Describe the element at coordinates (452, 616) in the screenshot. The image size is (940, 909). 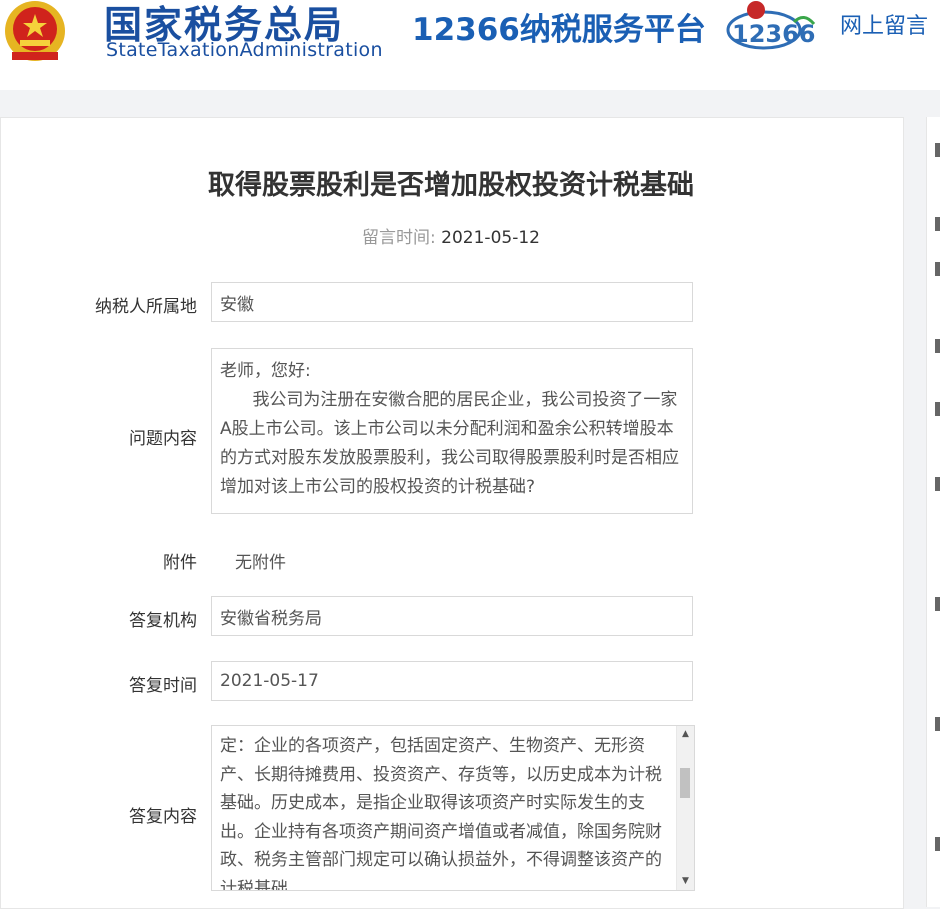
I see `agency-field: 安徽省税务局` at that location.